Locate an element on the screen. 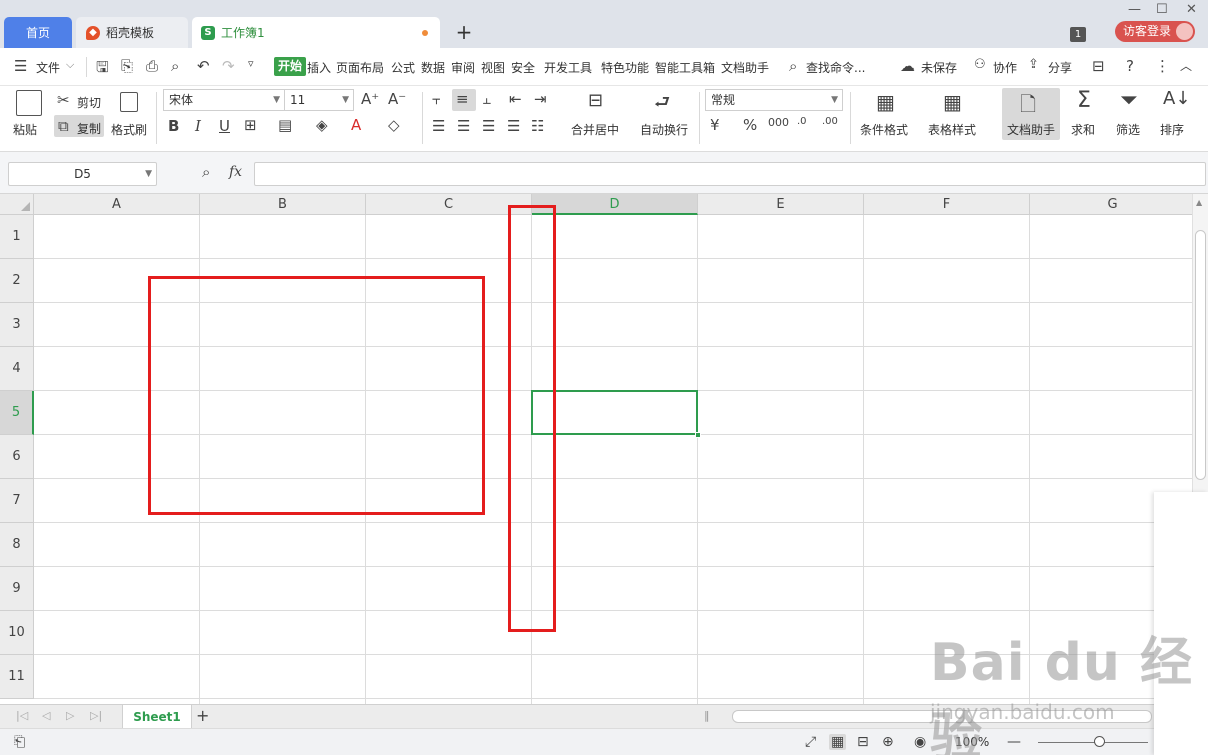 The image size is (1208, 755). menu-security: 安全 is located at coordinates (523, 67).